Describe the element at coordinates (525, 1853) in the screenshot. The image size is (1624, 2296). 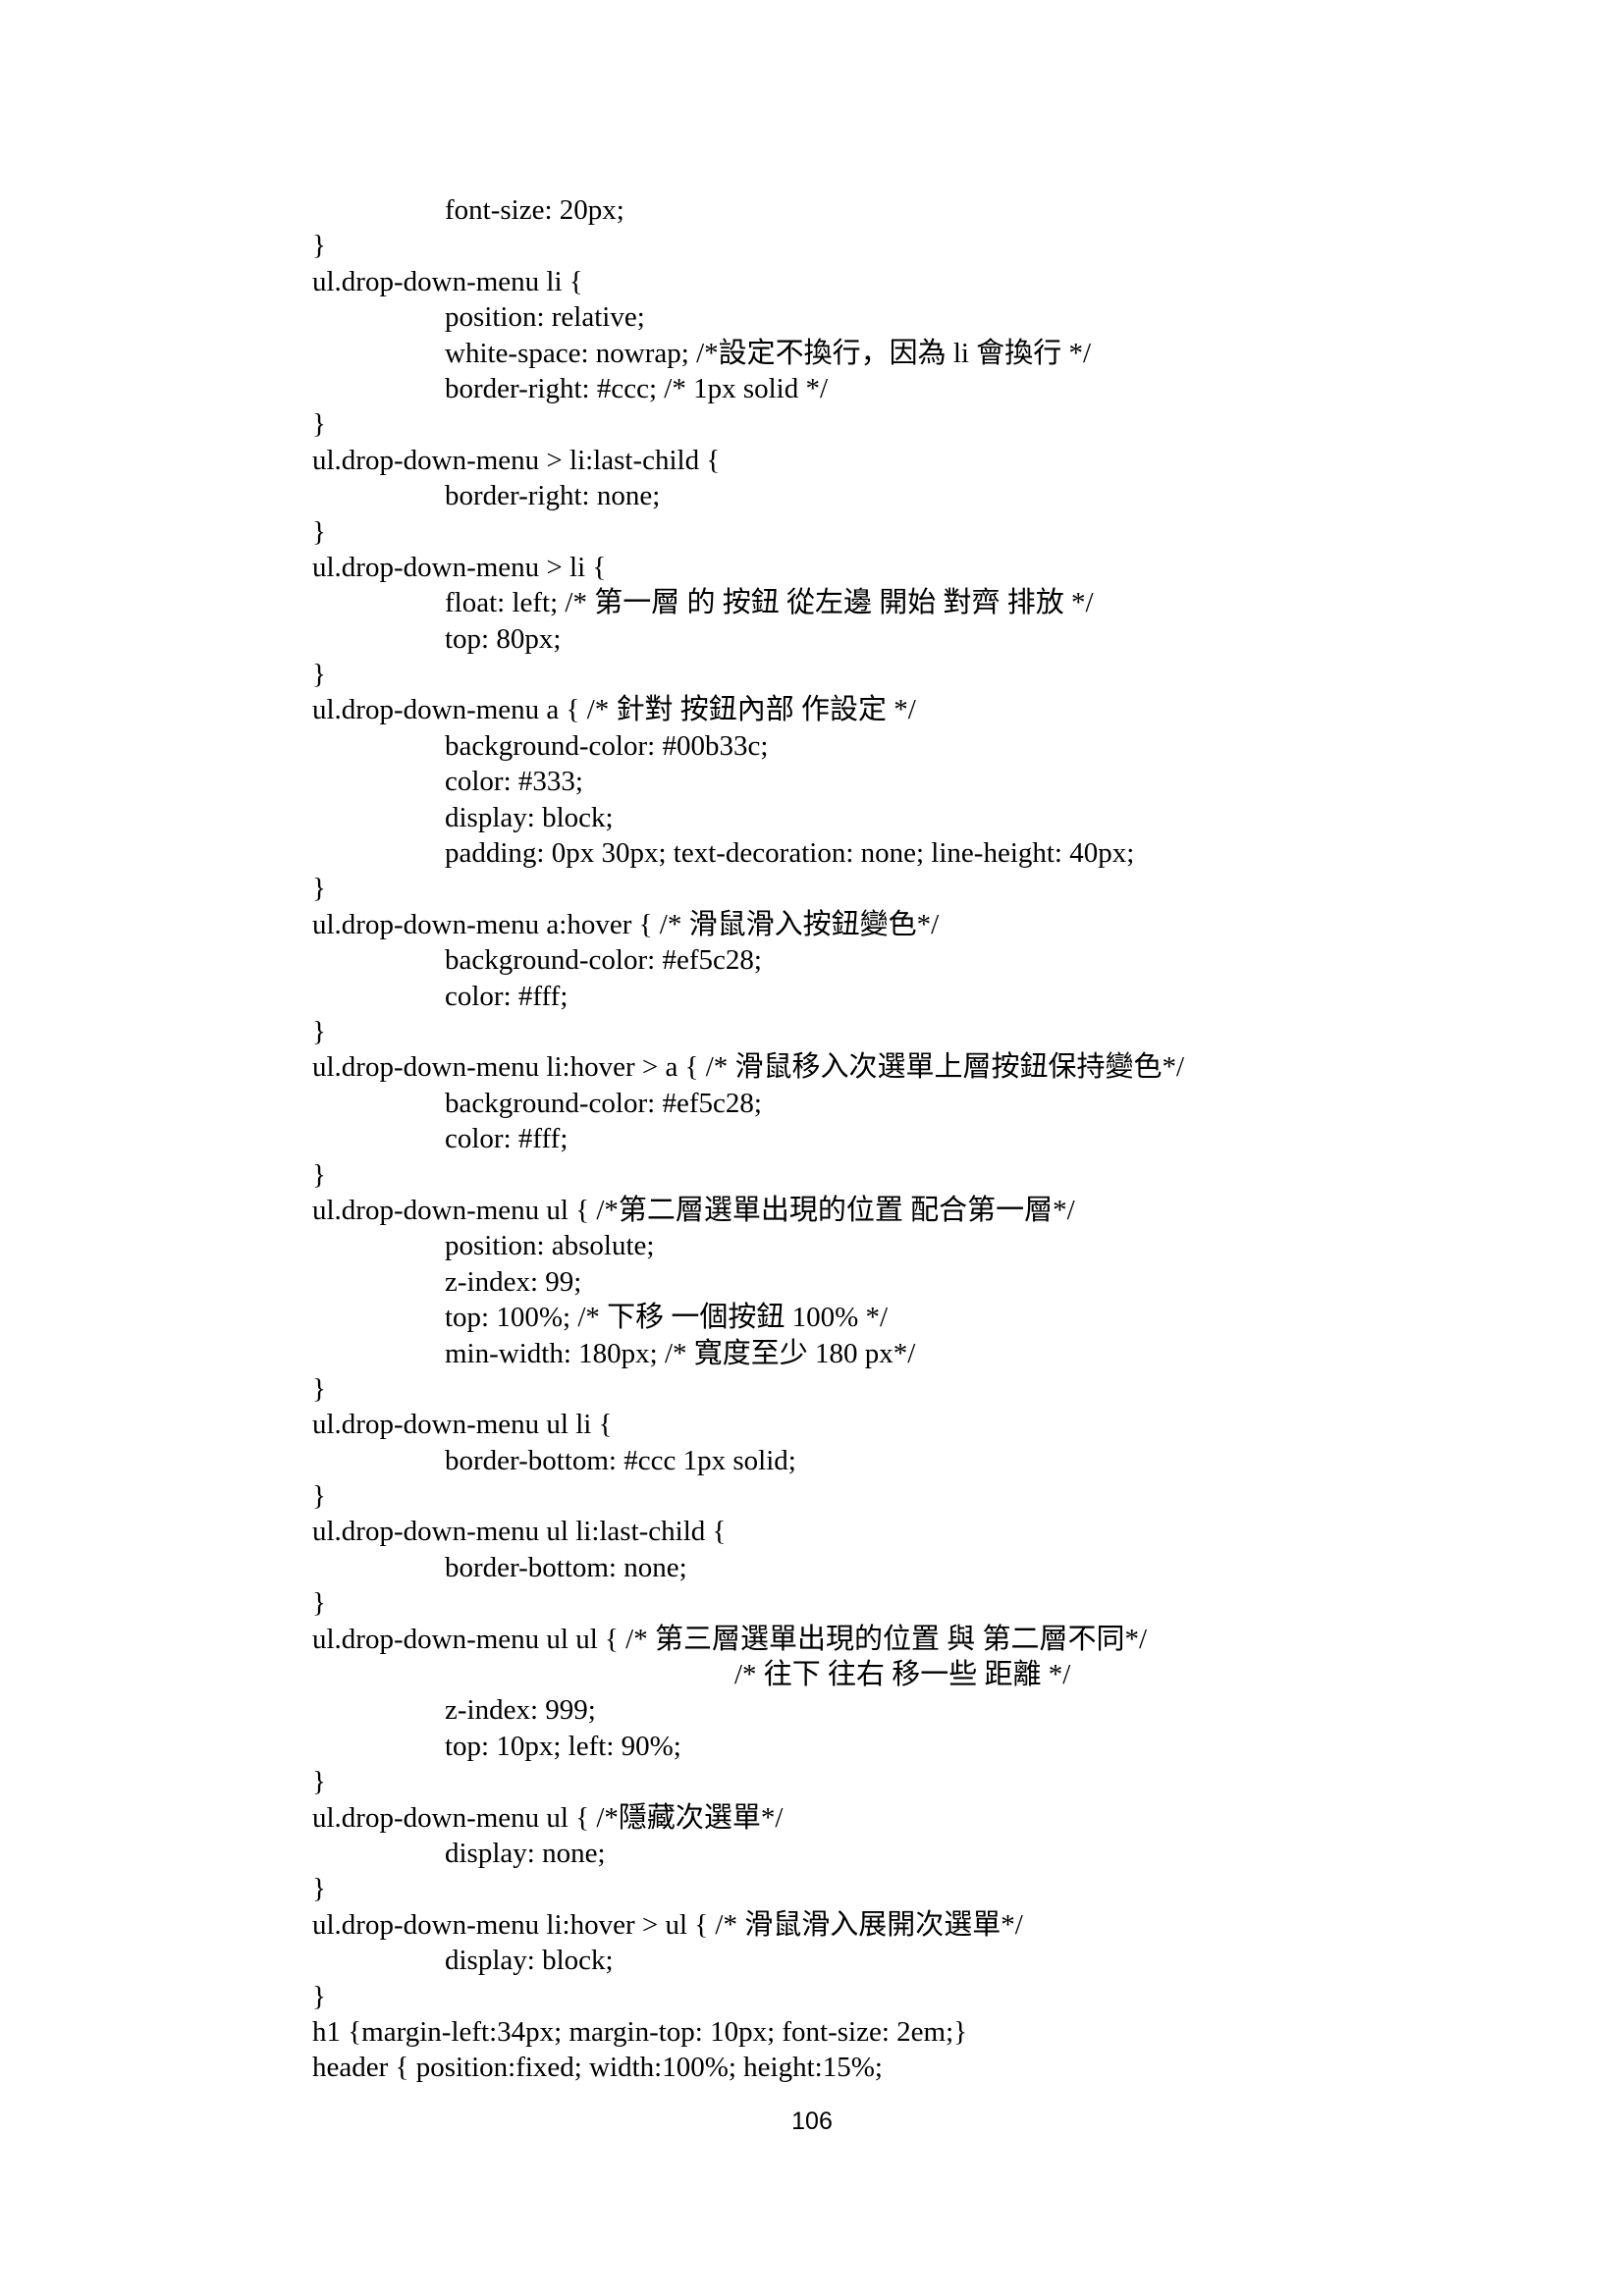
I see `code-line: display: none;` at that location.